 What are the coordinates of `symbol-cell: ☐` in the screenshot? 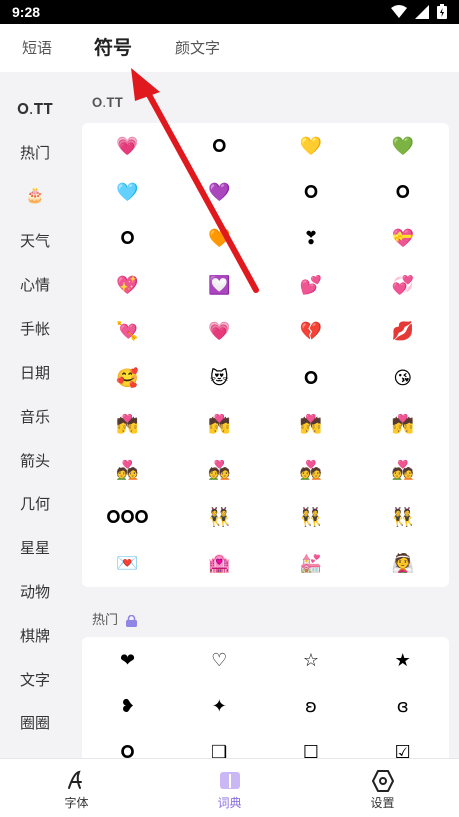 It's located at (311, 744).